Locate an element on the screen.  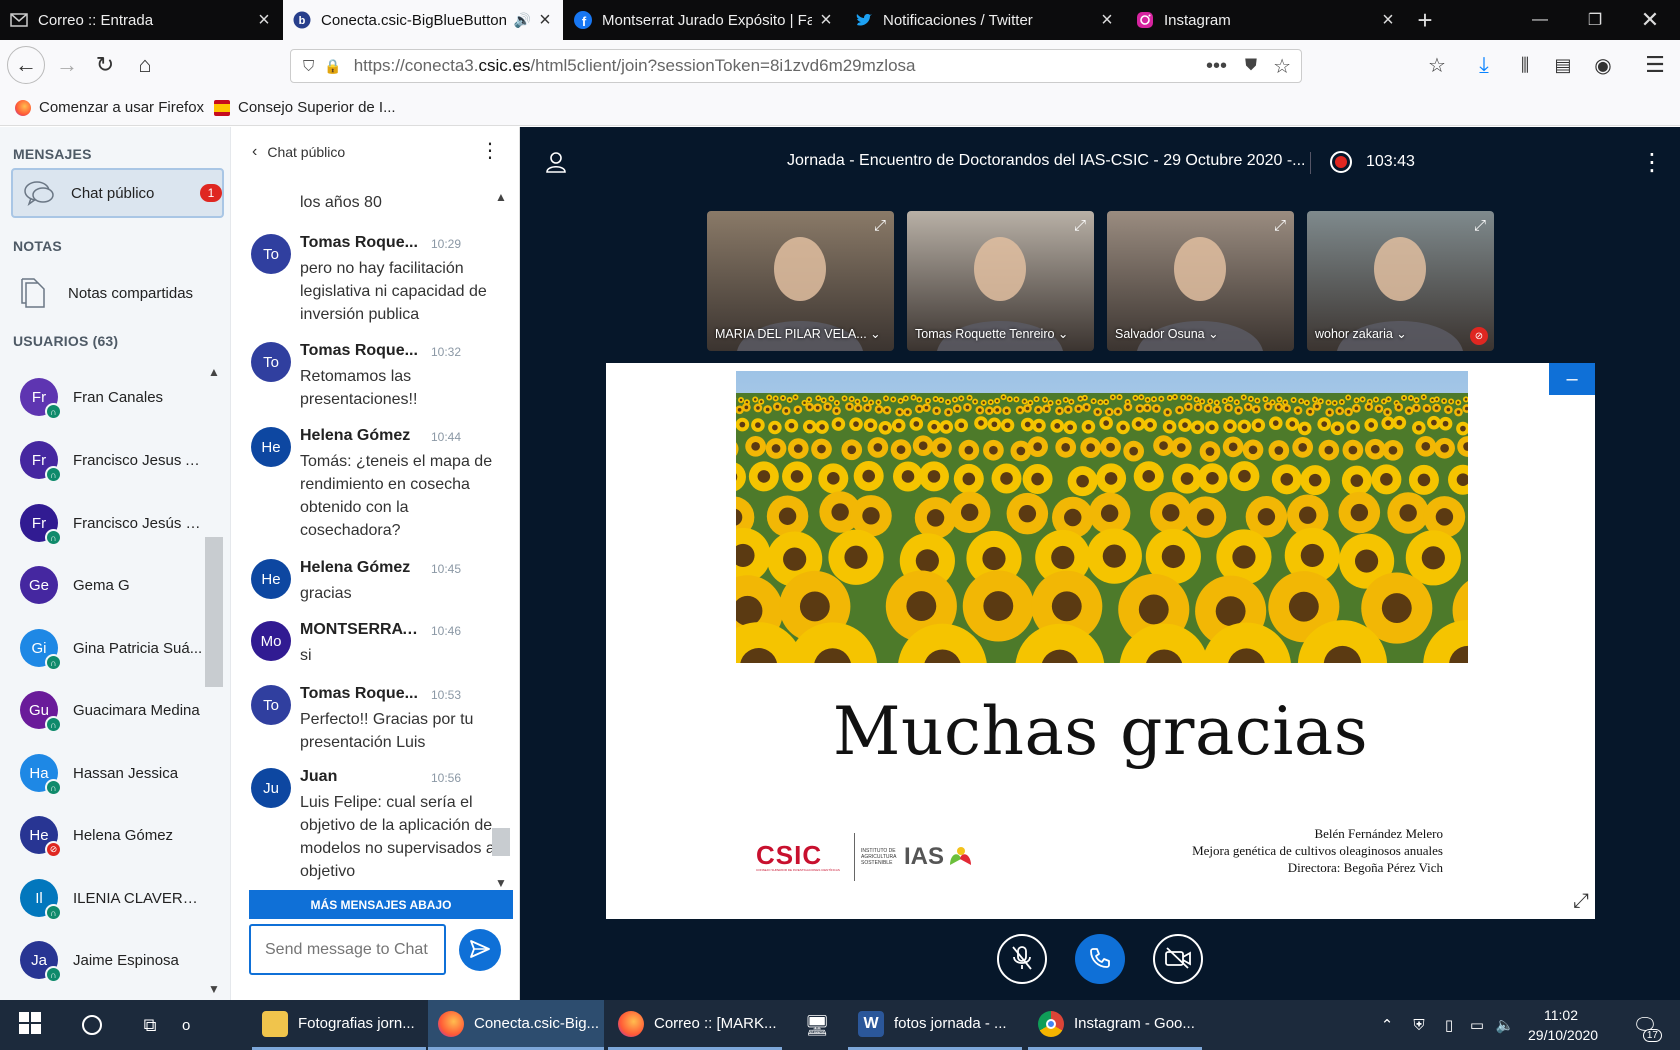
bookmark-firefox: Comenzar a usar Firefox is located at coordinates (109, 107).